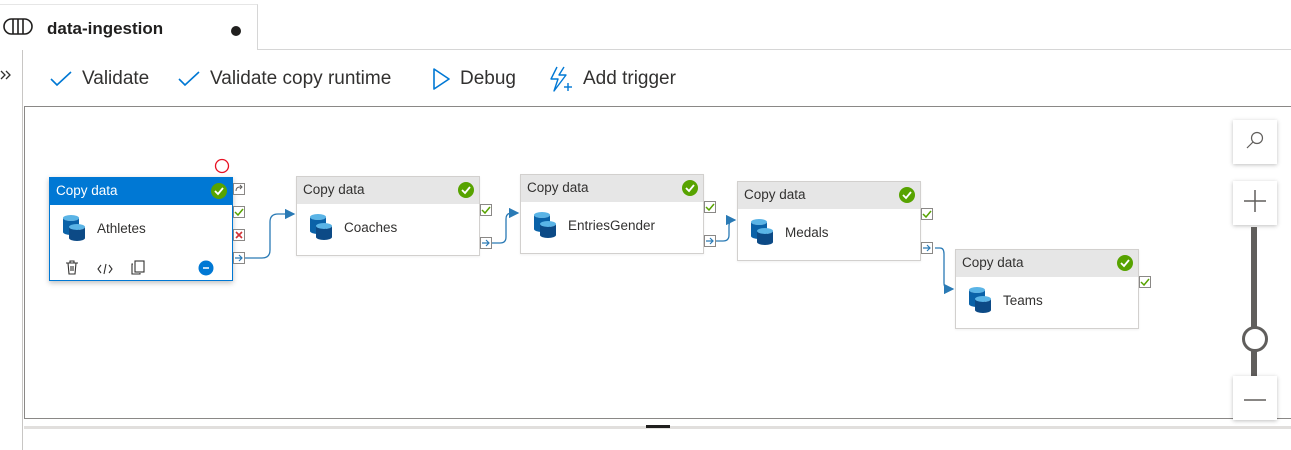 Image resolution: width=1291 pixels, height=450 pixels. Describe the element at coordinates (270, 233) in the screenshot. I see `connector-athletes-coaches` at that location.